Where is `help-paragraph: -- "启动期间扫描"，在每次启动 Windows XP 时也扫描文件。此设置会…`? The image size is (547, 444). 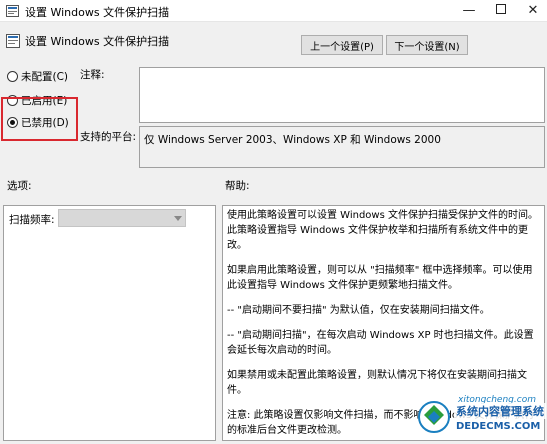 help-paragraph: -- "启动期间扫描"，在每次启动 Windows XP 时也扫描文件。此设置会… is located at coordinates (380, 343).